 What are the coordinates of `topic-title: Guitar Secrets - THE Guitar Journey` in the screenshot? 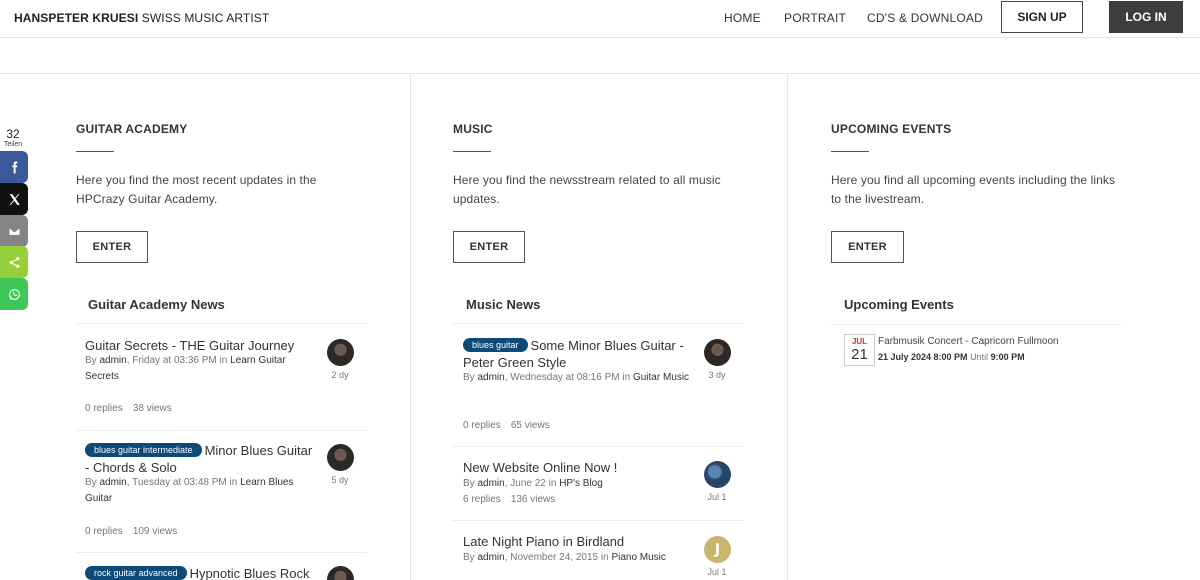 It's located at (190, 345).